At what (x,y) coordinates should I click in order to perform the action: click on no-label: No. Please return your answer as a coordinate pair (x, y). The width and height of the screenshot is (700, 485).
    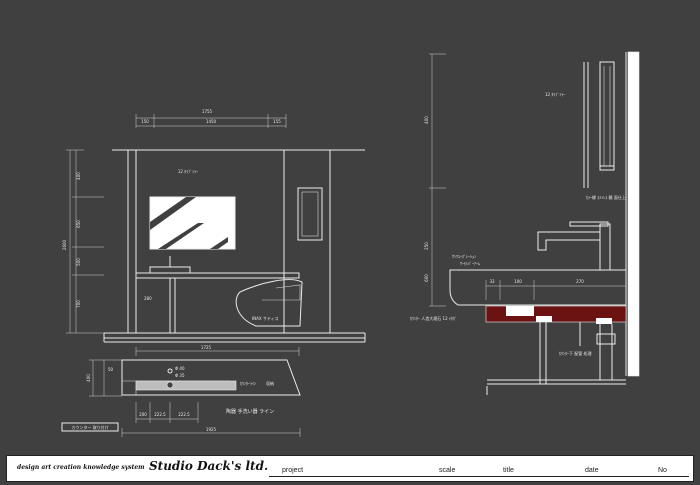
    Looking at the image, I should click on (662, 470).